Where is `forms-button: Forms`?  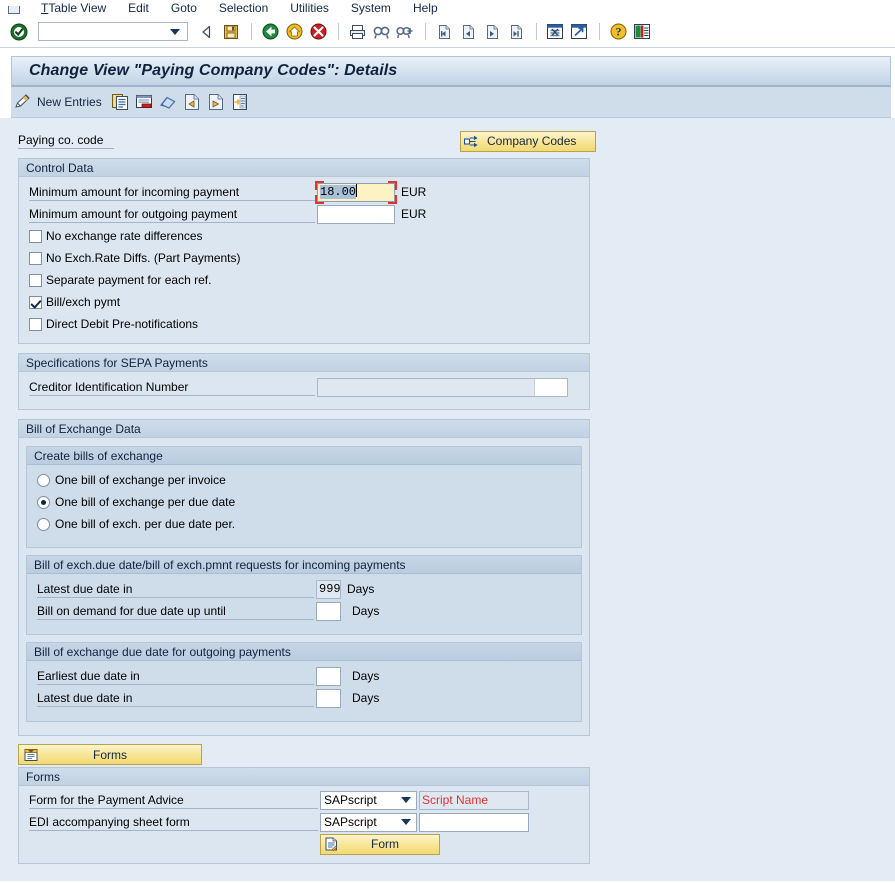
forms-button: Forms is located at coordinates (110, 754).